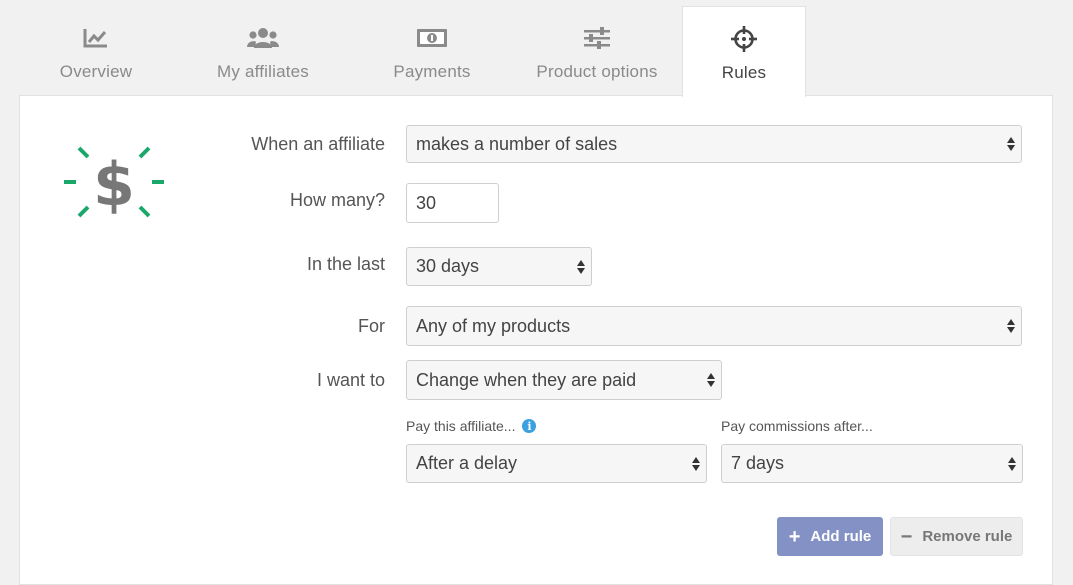  What do you see at coordinates (345, 264) in the screenshot?
I see `in-last-label: In the last` at bounding box center [345, 264].